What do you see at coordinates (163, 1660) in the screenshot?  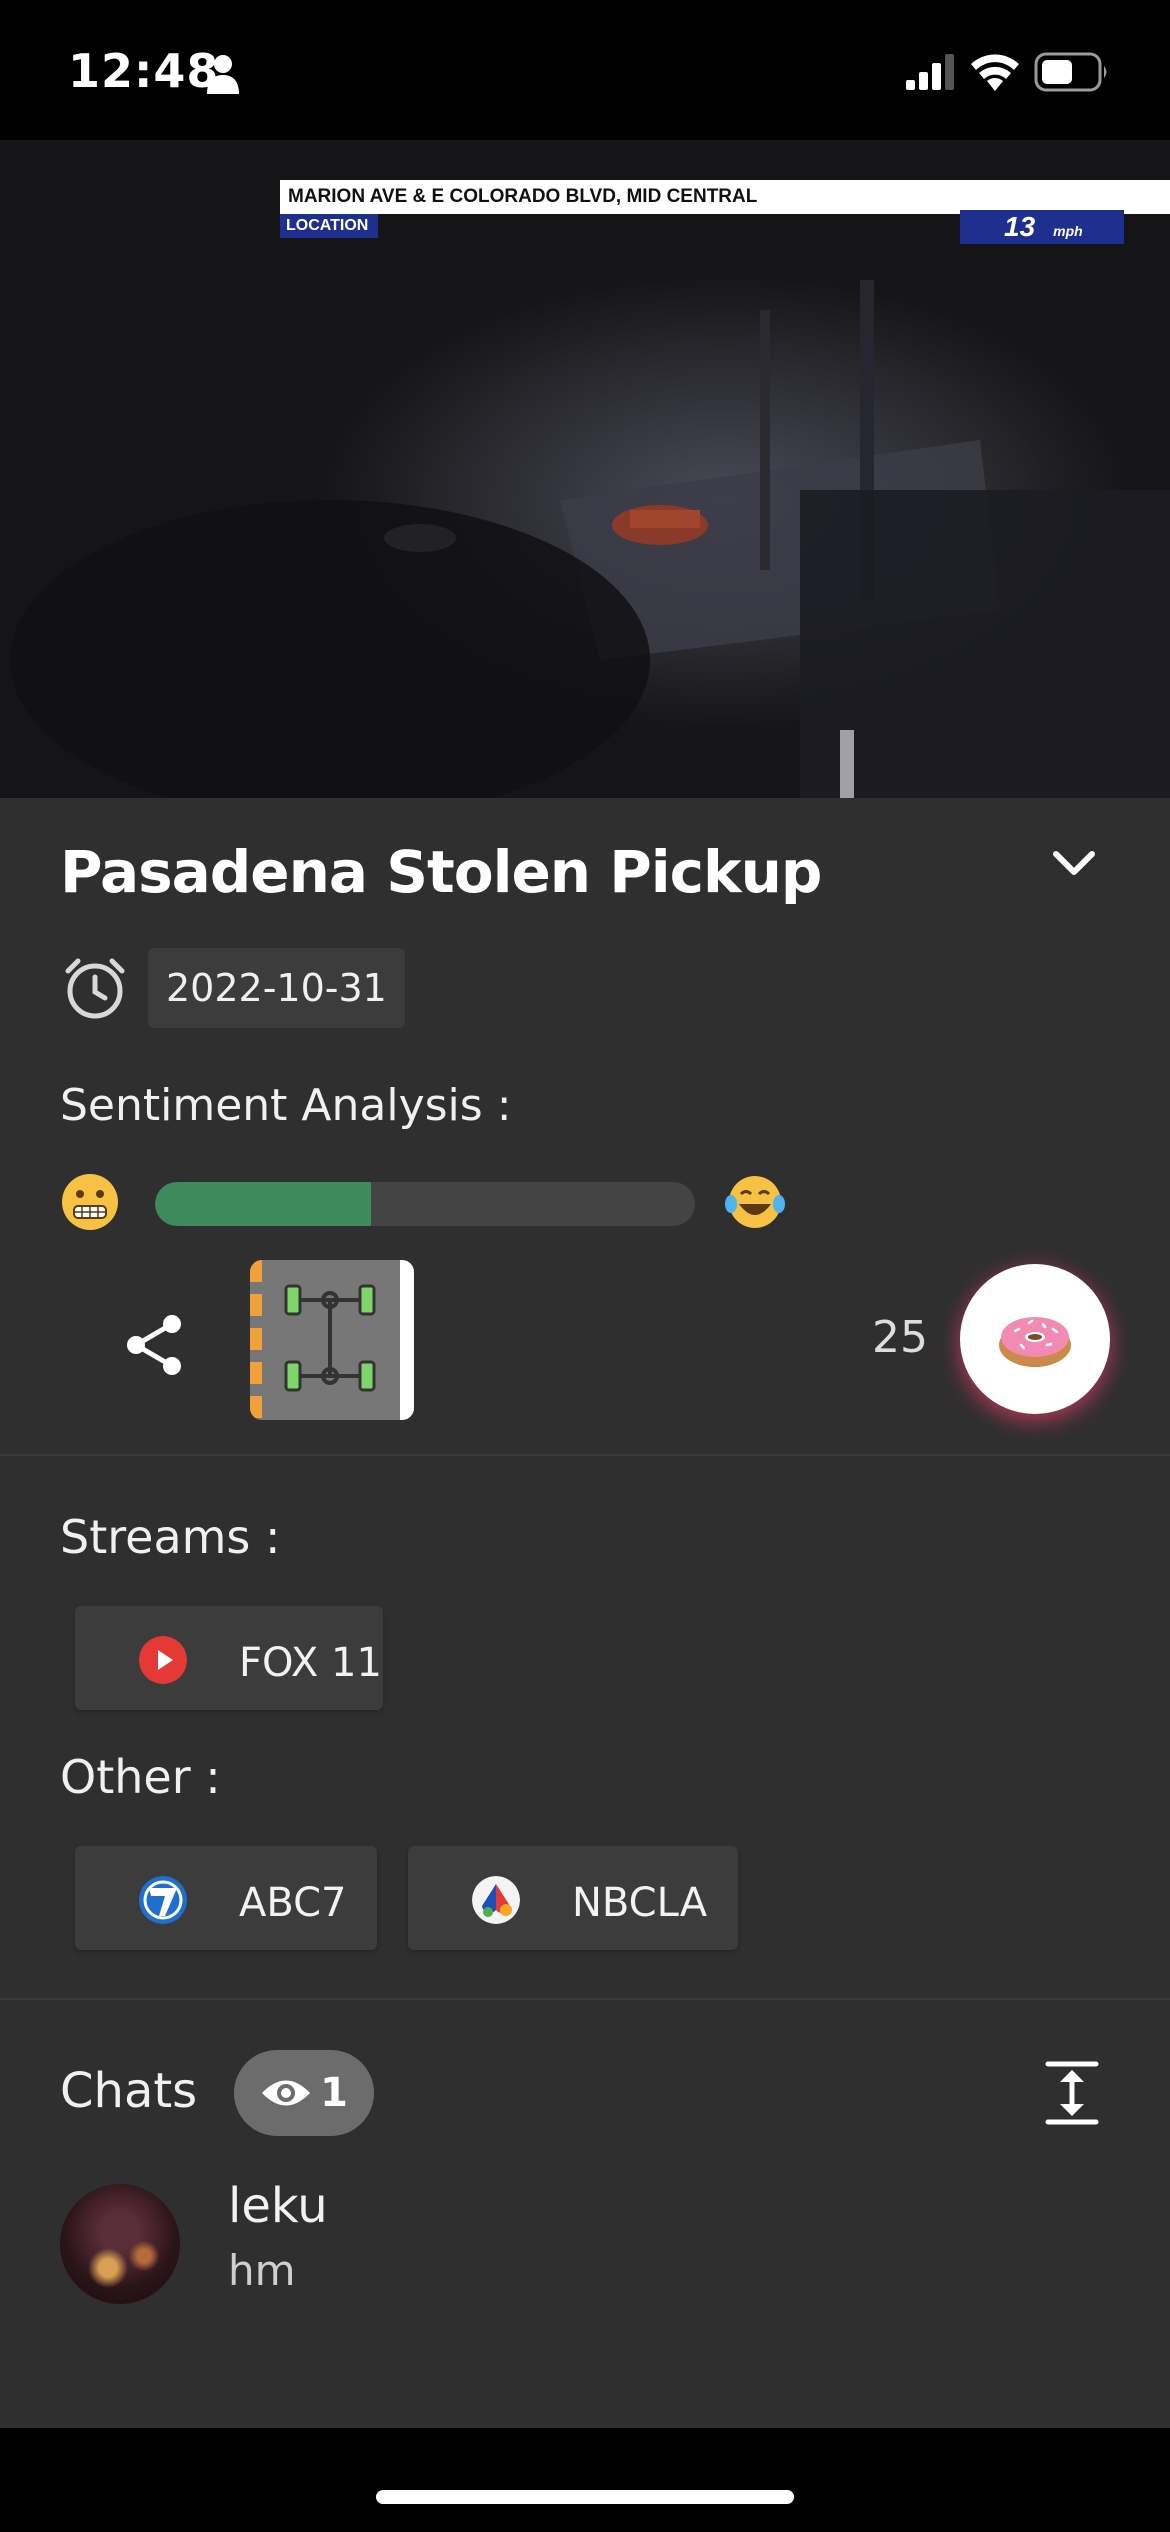 I see `youtube-icon` at bounding box center [163, 1660].